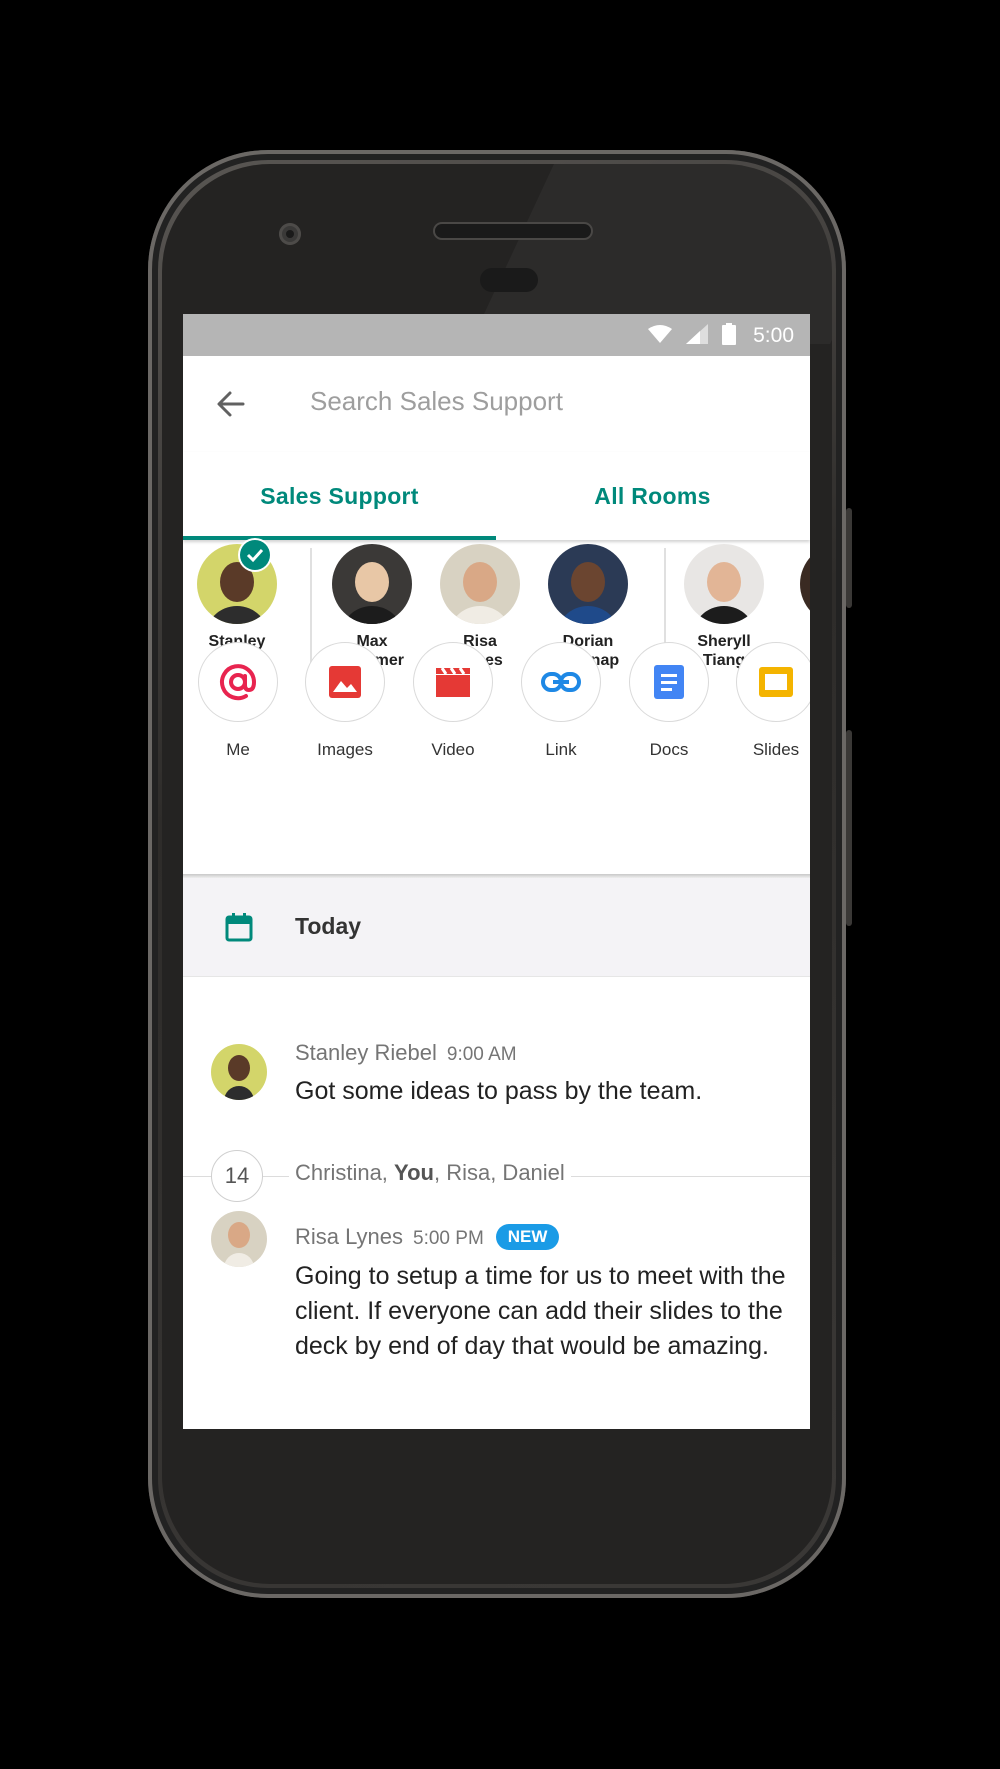  What do you see at coordinates (436, 401) in the screenshot?
I see `search-input: Search Sales Support` at bounding box center [436, 401].